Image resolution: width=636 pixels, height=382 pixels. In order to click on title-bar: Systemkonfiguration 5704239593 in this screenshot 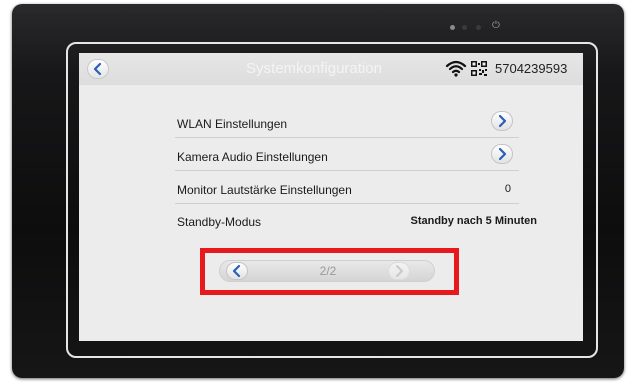, I will do `click(331, 69)`.